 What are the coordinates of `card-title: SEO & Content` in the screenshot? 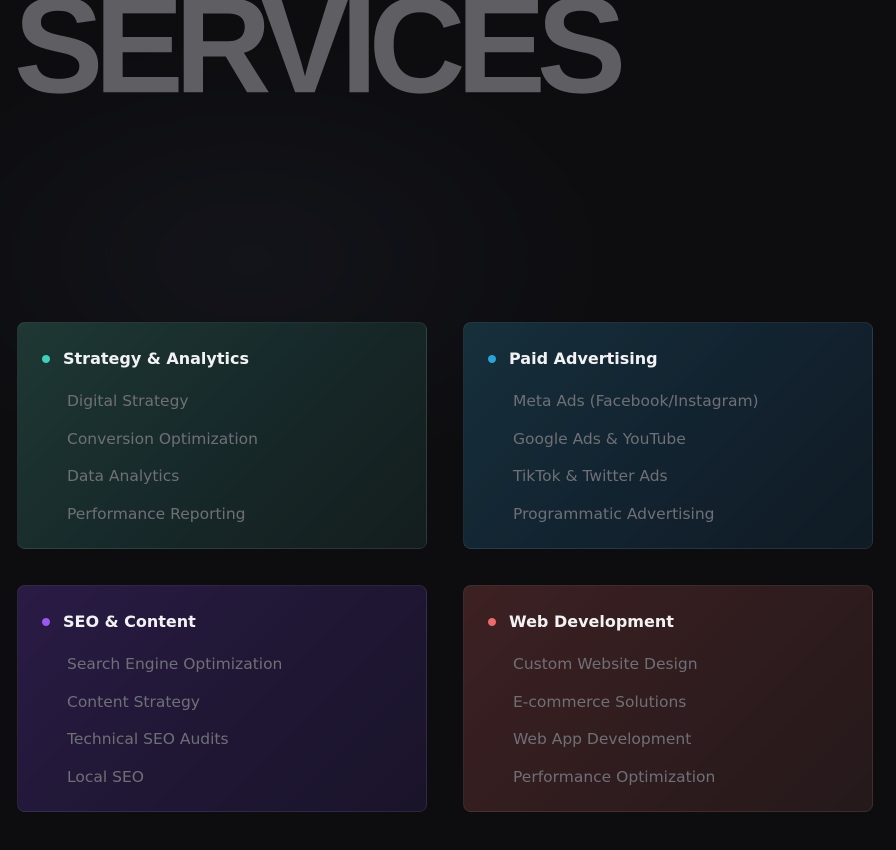 It's located at (129, 621).